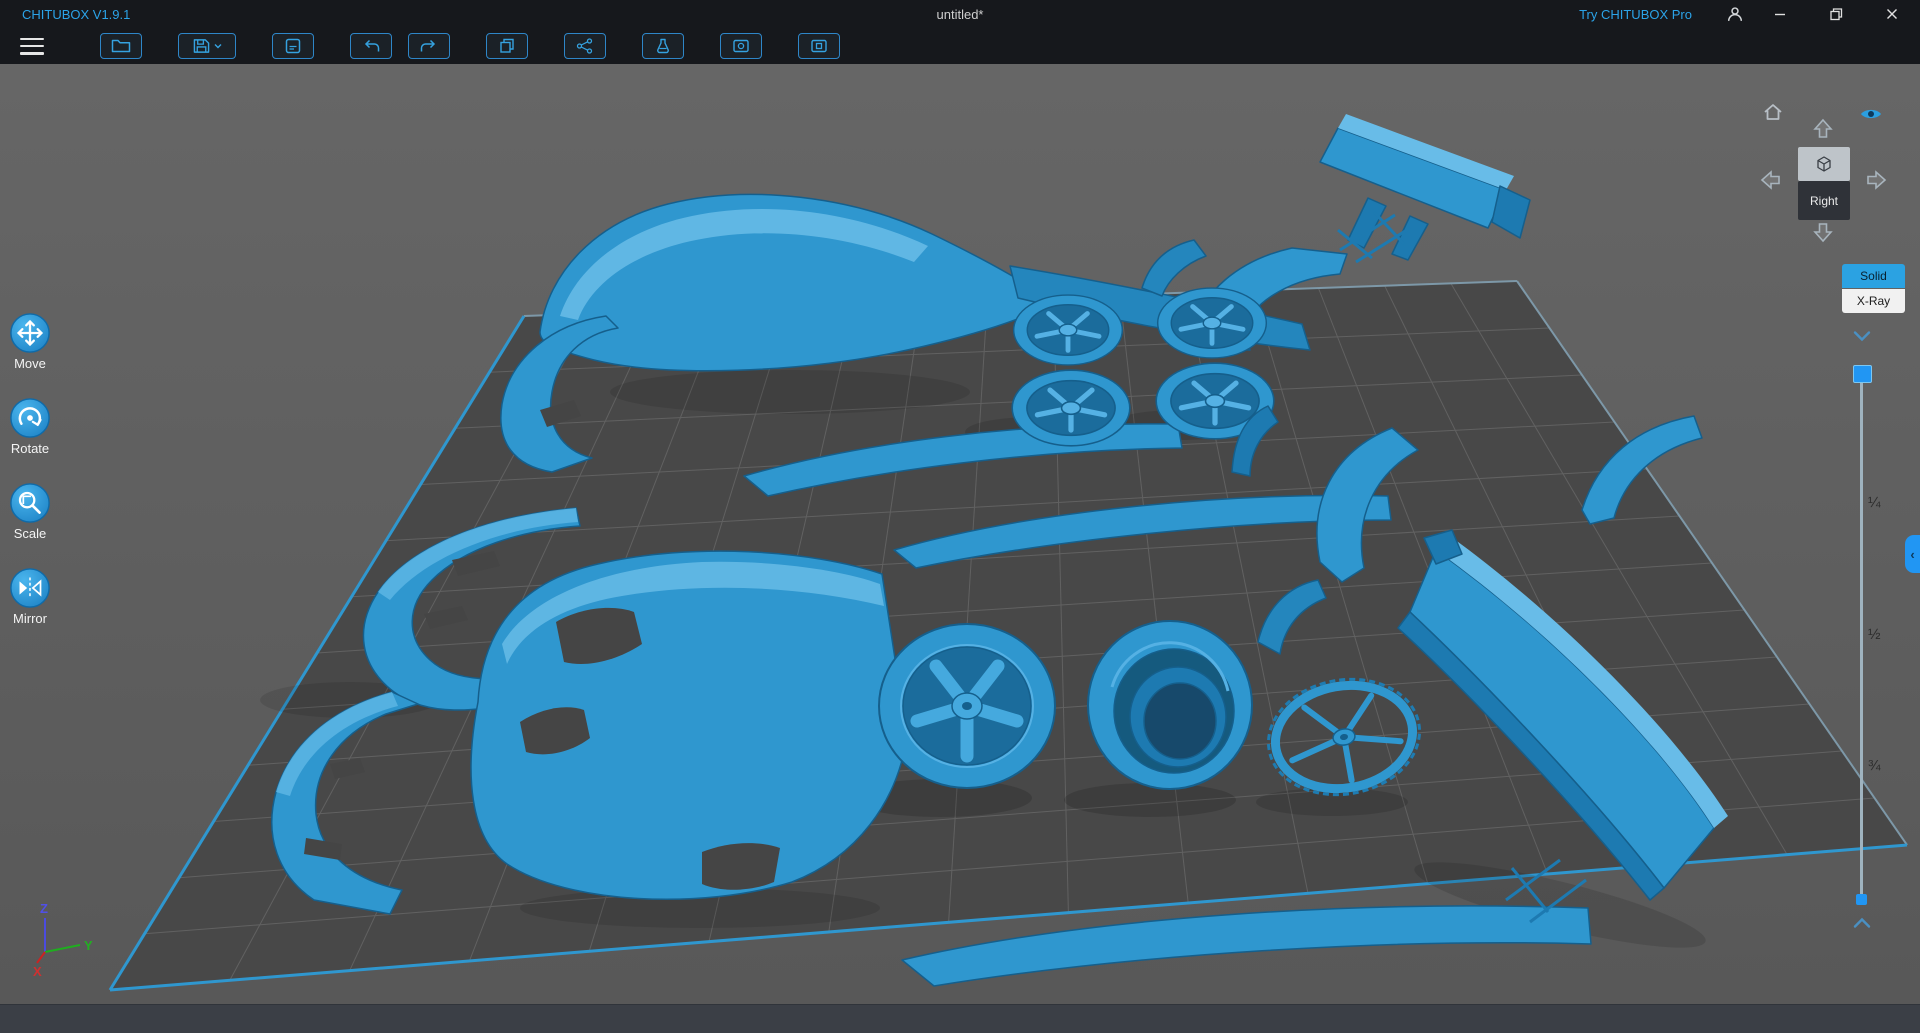 This screenshot has height=1033, width=1920. I want to click on user-account-button, so click(1735, 14).